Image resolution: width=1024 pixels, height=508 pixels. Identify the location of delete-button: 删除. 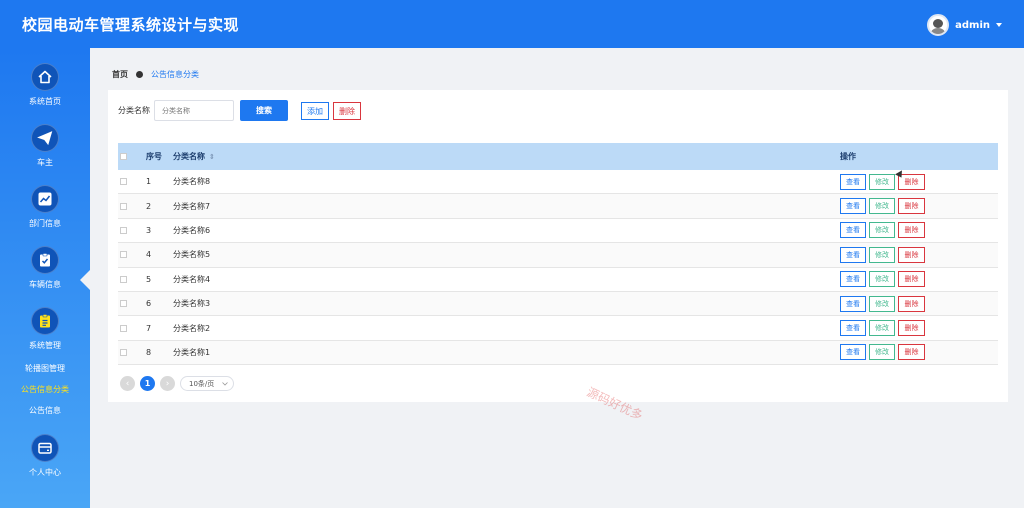
(347, 111).